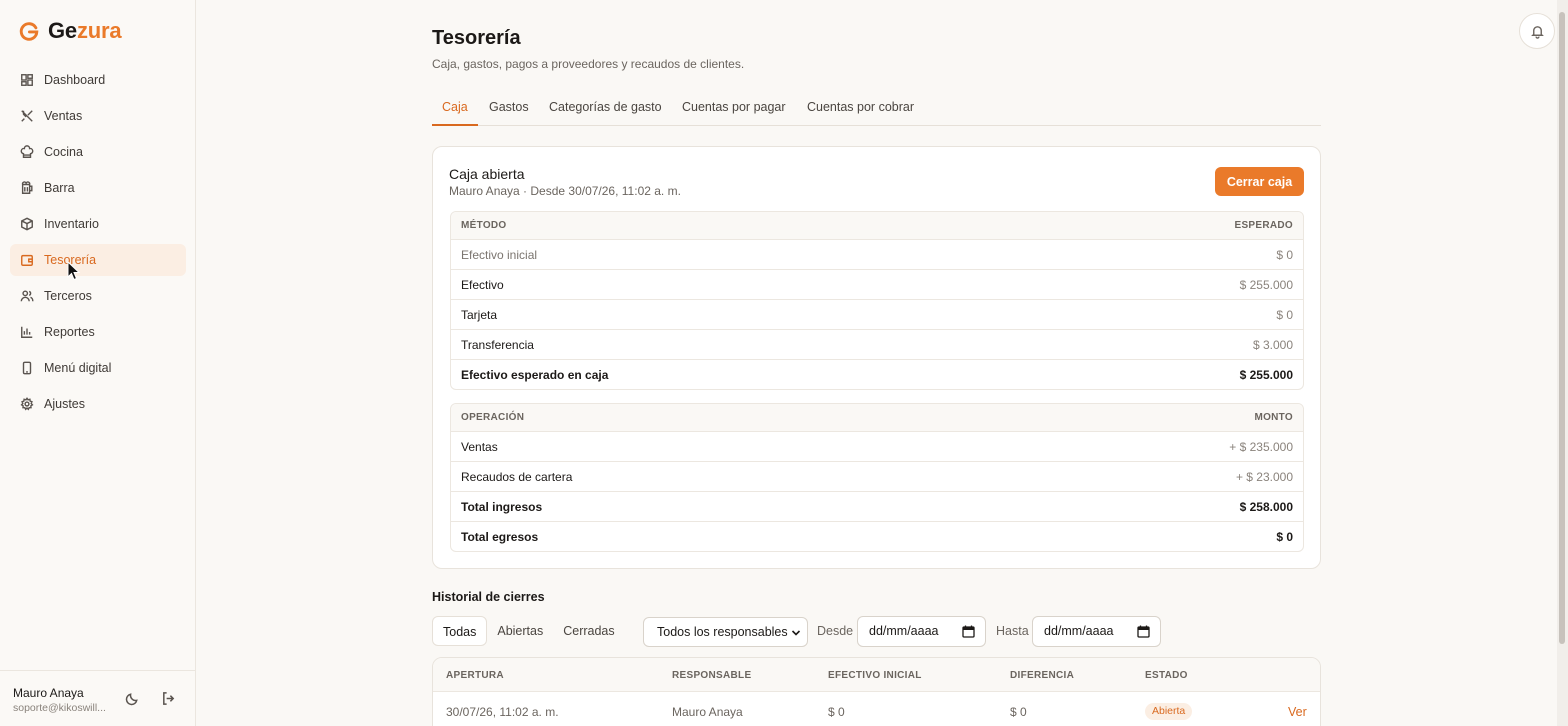  Describe the element at coordinates (460, 631) in the screenshot. I see `filter-todas: Todas` at that location.